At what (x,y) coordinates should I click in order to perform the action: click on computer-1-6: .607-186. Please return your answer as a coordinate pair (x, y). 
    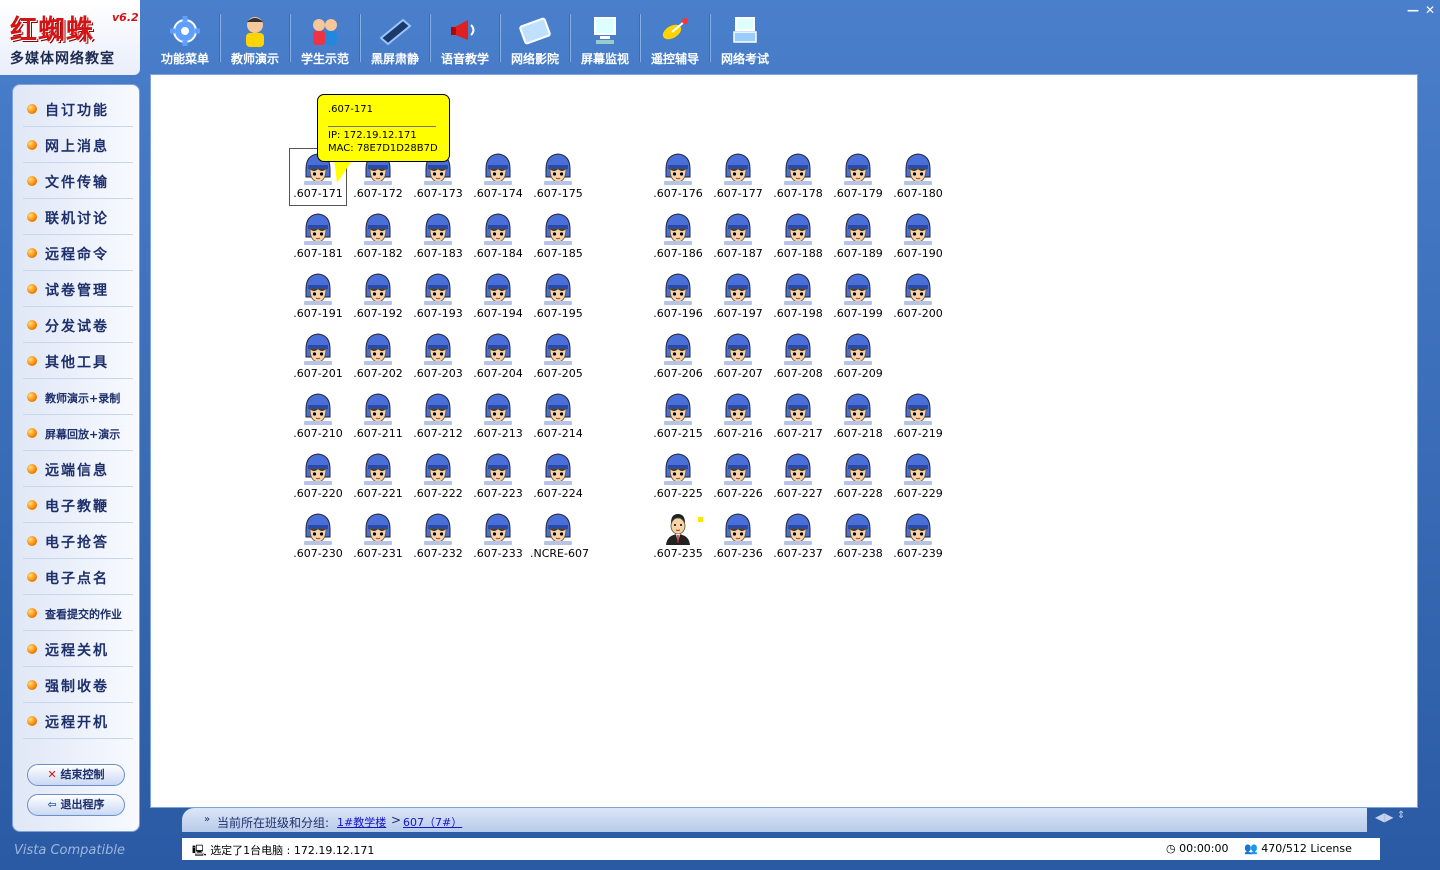
    Looking at the image, I should click on (678, 237).